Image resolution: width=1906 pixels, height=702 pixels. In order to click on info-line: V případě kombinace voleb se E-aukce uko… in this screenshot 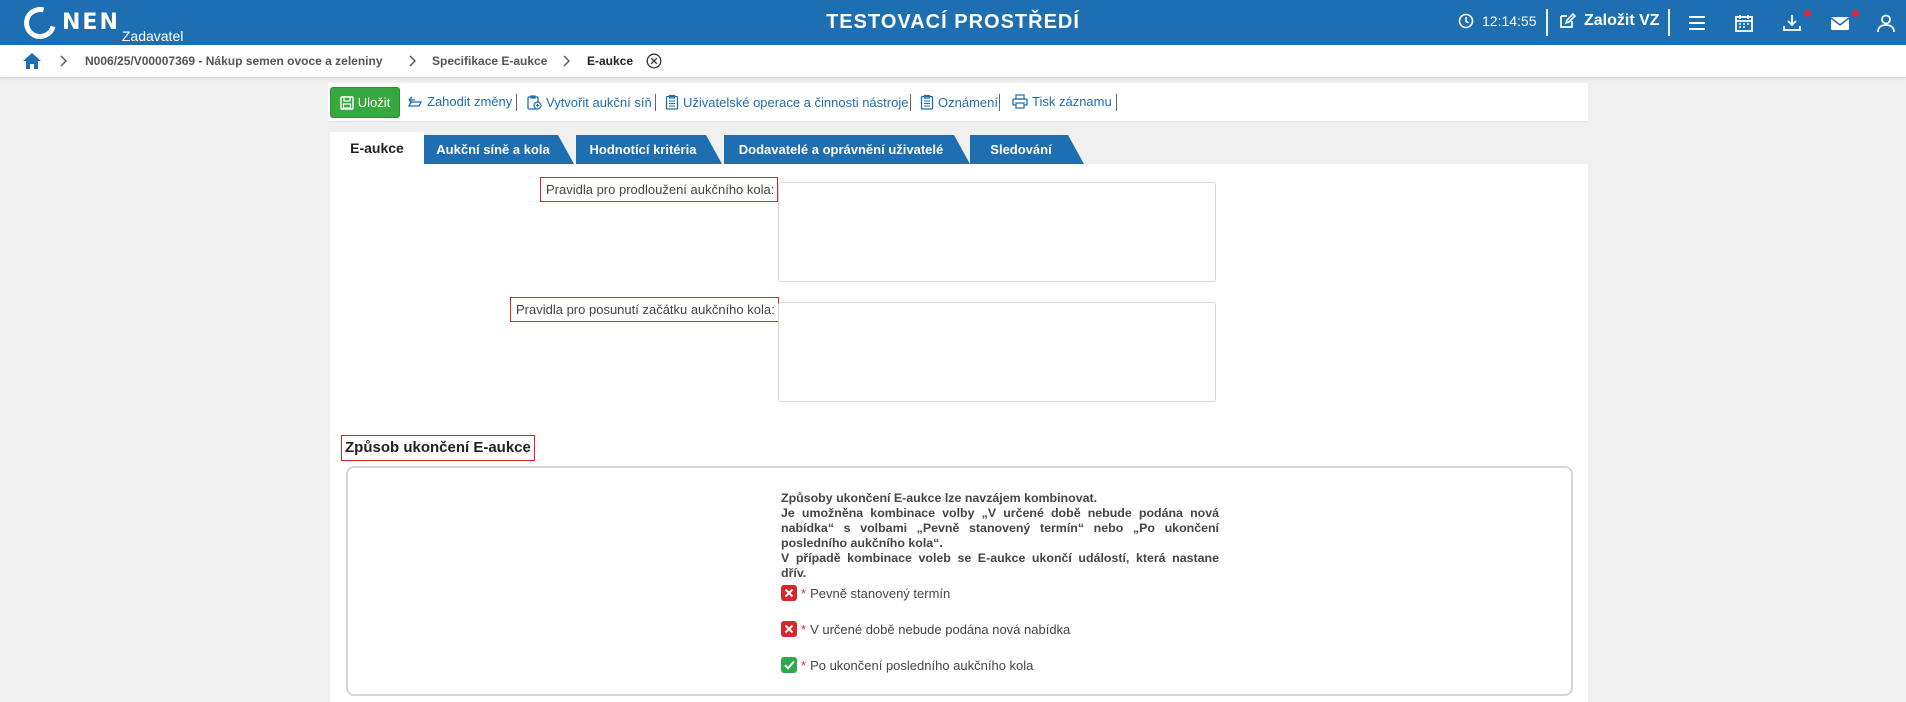, I will do `click(1000, 565)`.